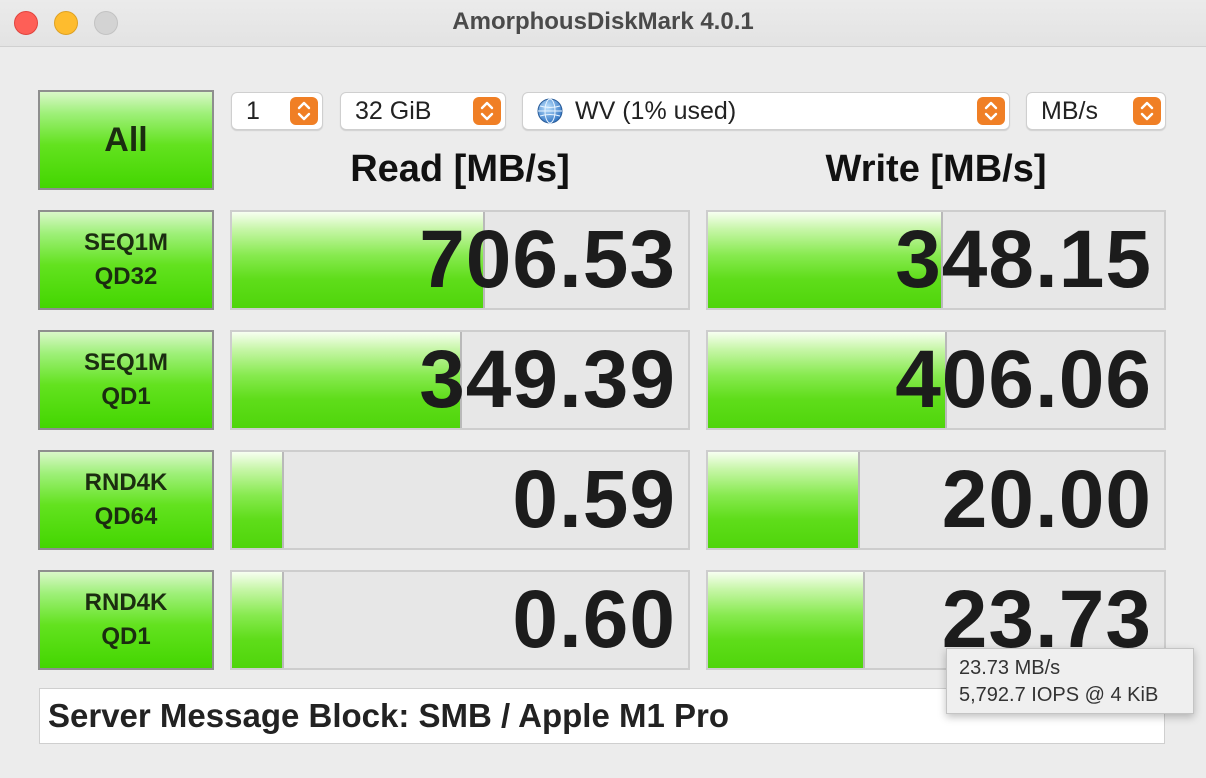 The height and width of the screenshot is (778, 1206). I want to click on read-value: 706.53, so click(547, 259).